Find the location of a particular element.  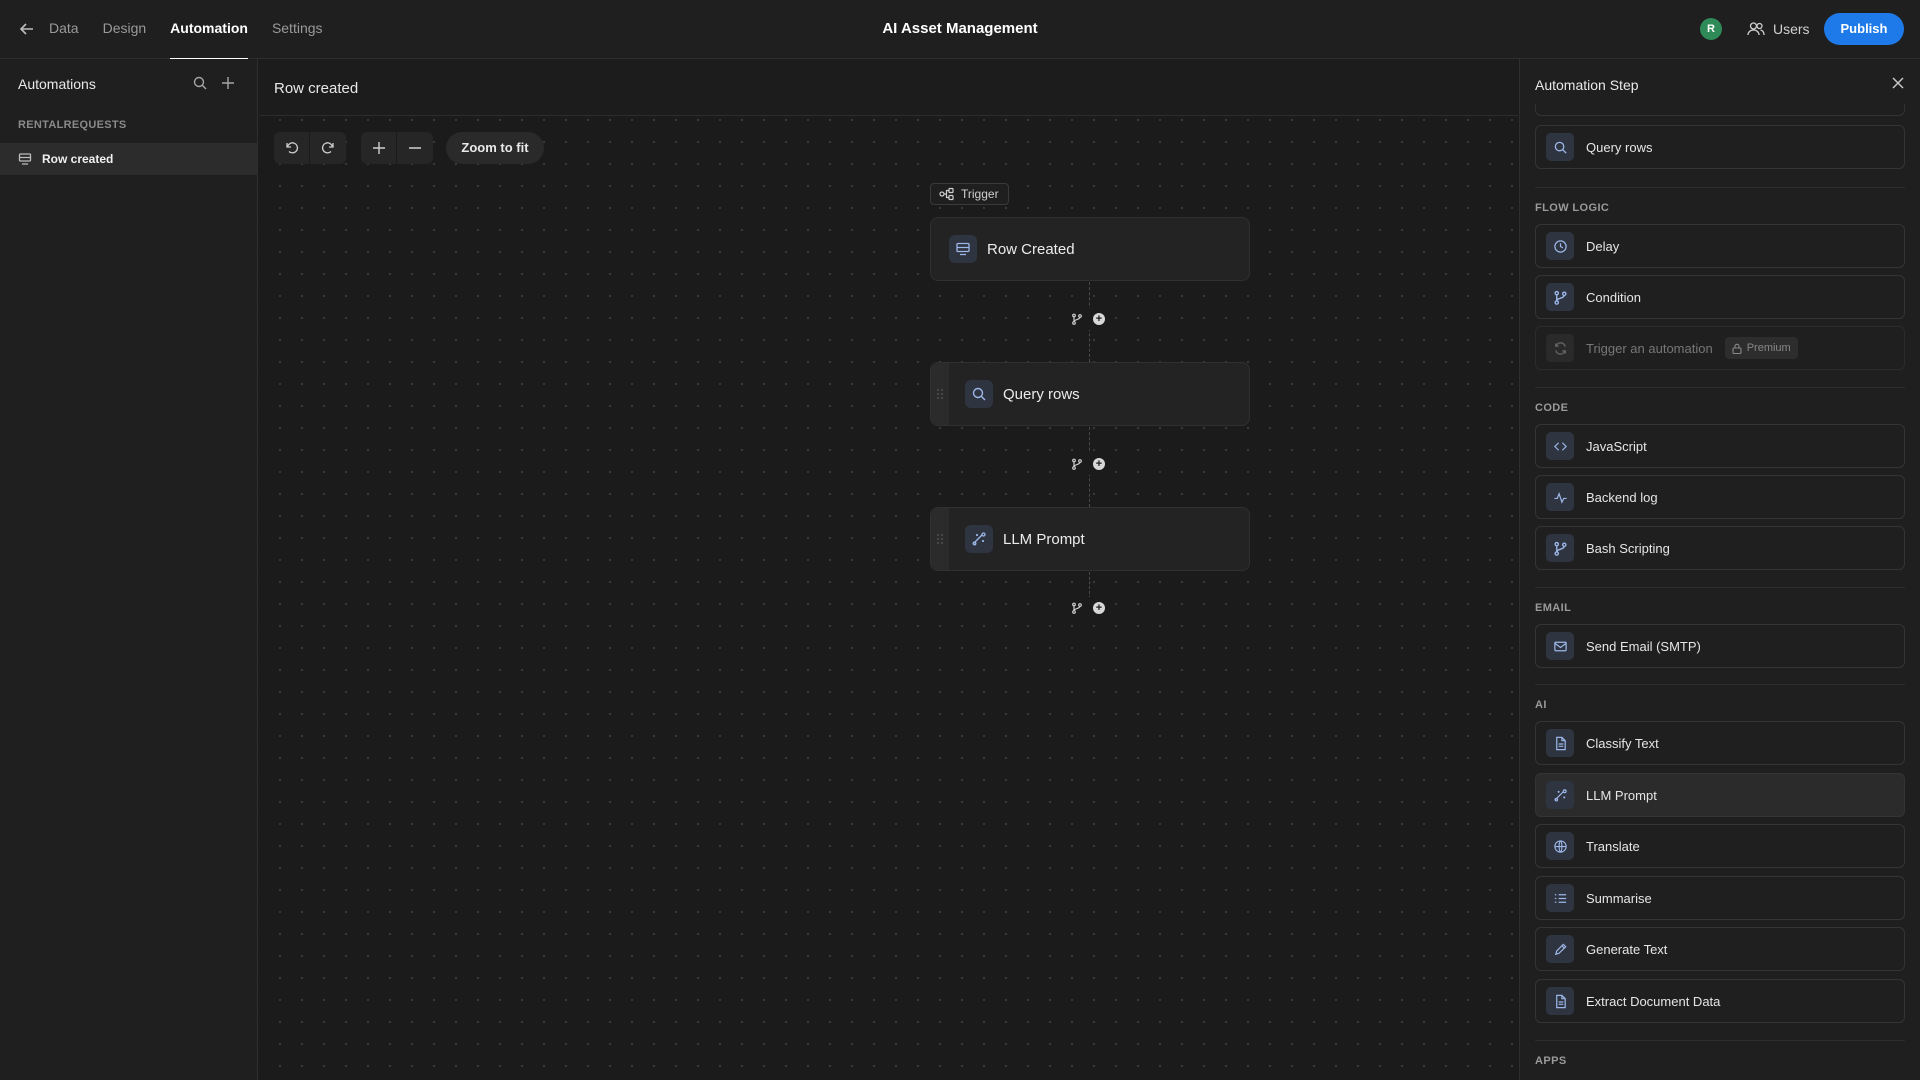

category-ai: AI is located at coordinates (1541, 705).